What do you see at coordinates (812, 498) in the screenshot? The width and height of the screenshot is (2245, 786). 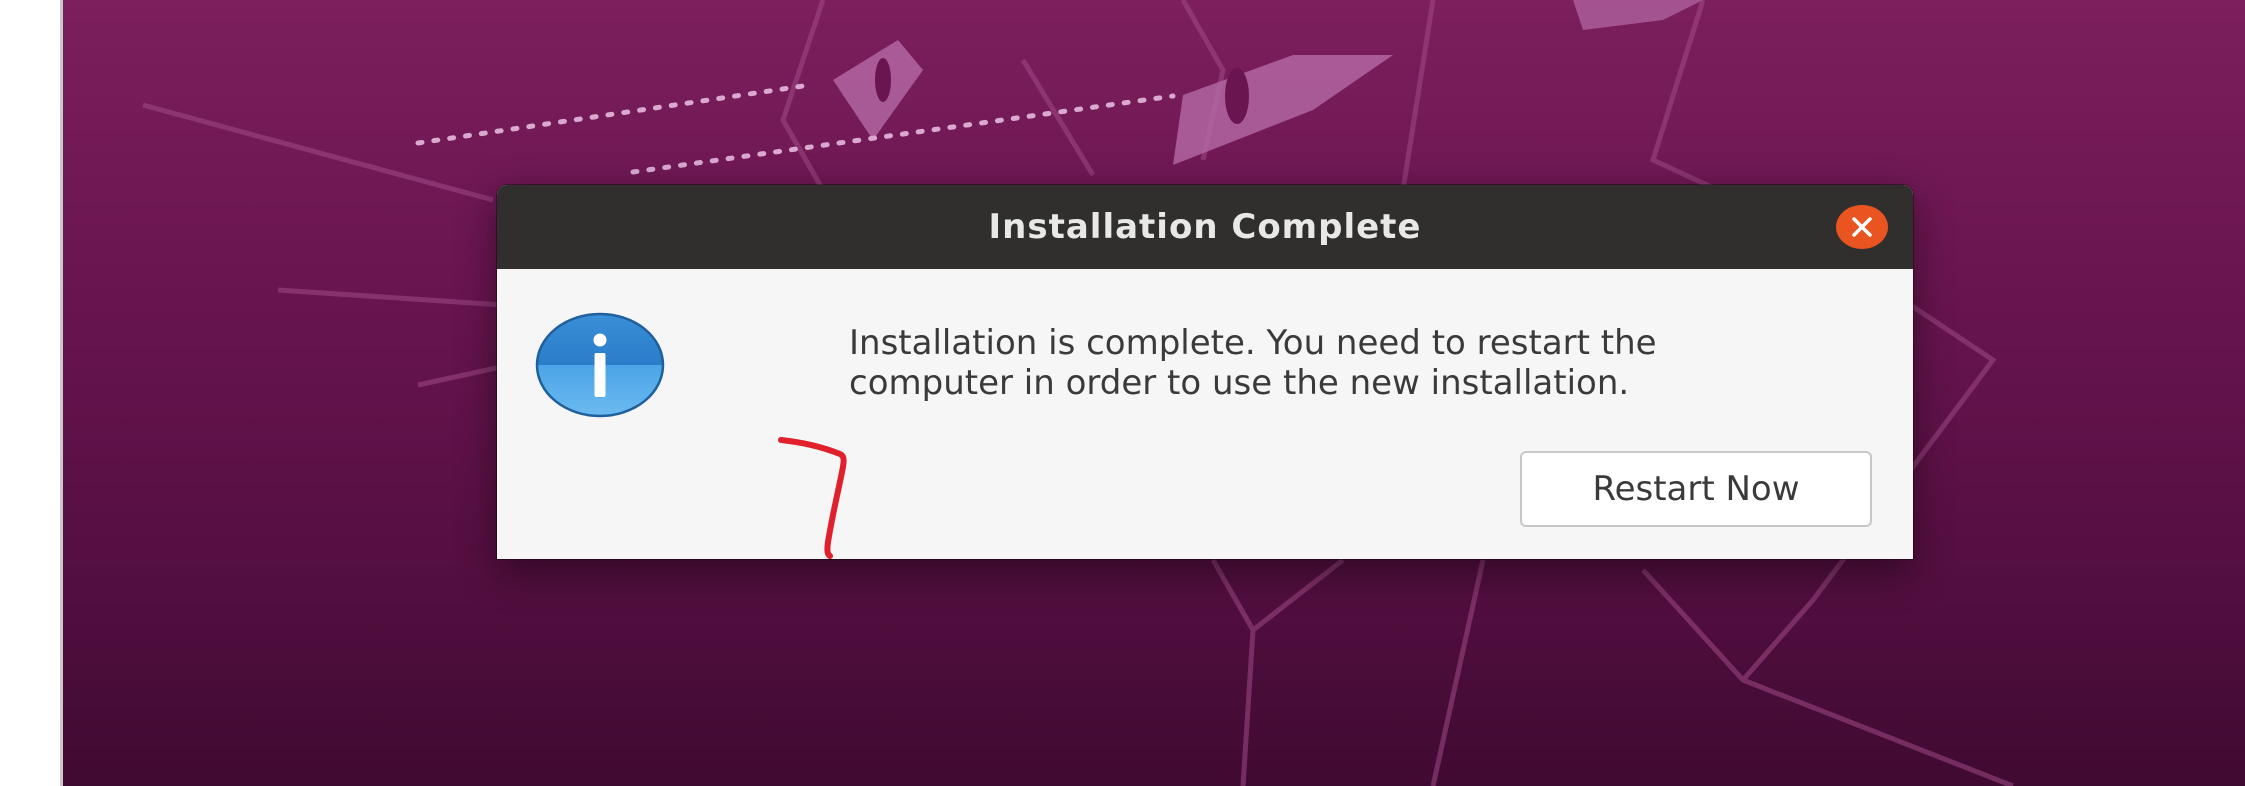 I see `red-pen-annotation` at bounding box center [812, 498].